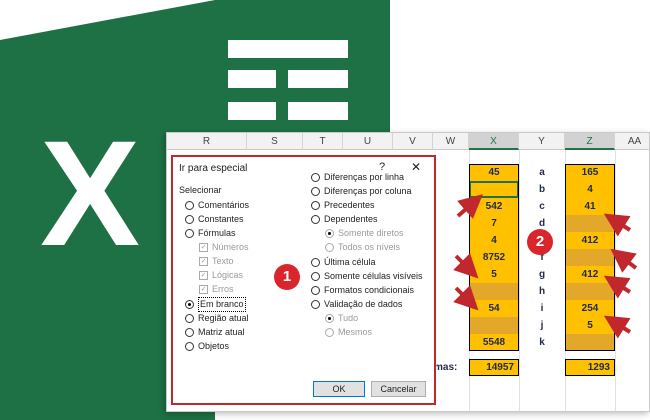 This screenshot has width=650, height=420. What do you see at coordinates (368, 191) in the screenshot?
I see `option-label: Diferenças por coluna` at bounding box center [368, 191].